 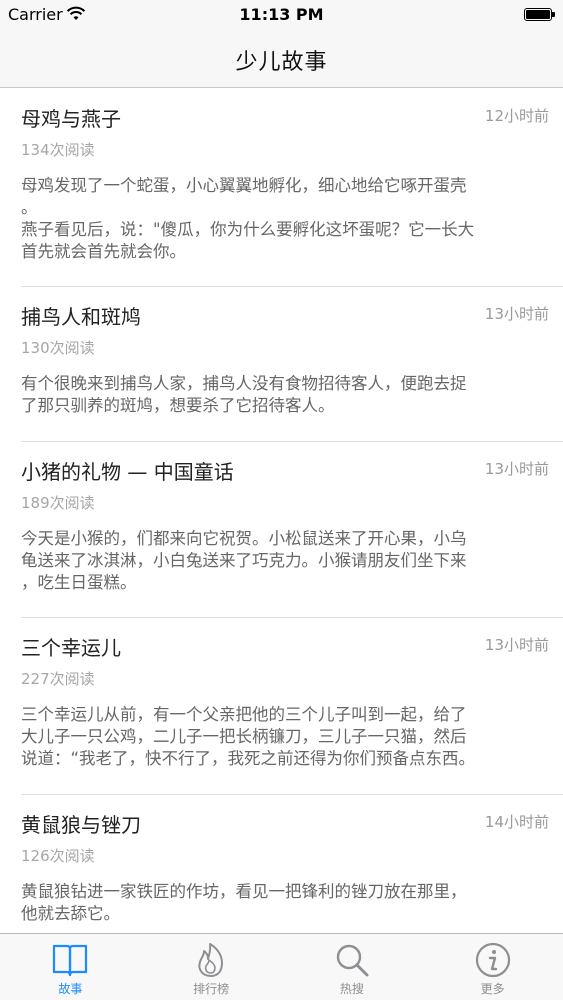 I want to click on status-time: 11:13 PM, so click(x=281, y=14).